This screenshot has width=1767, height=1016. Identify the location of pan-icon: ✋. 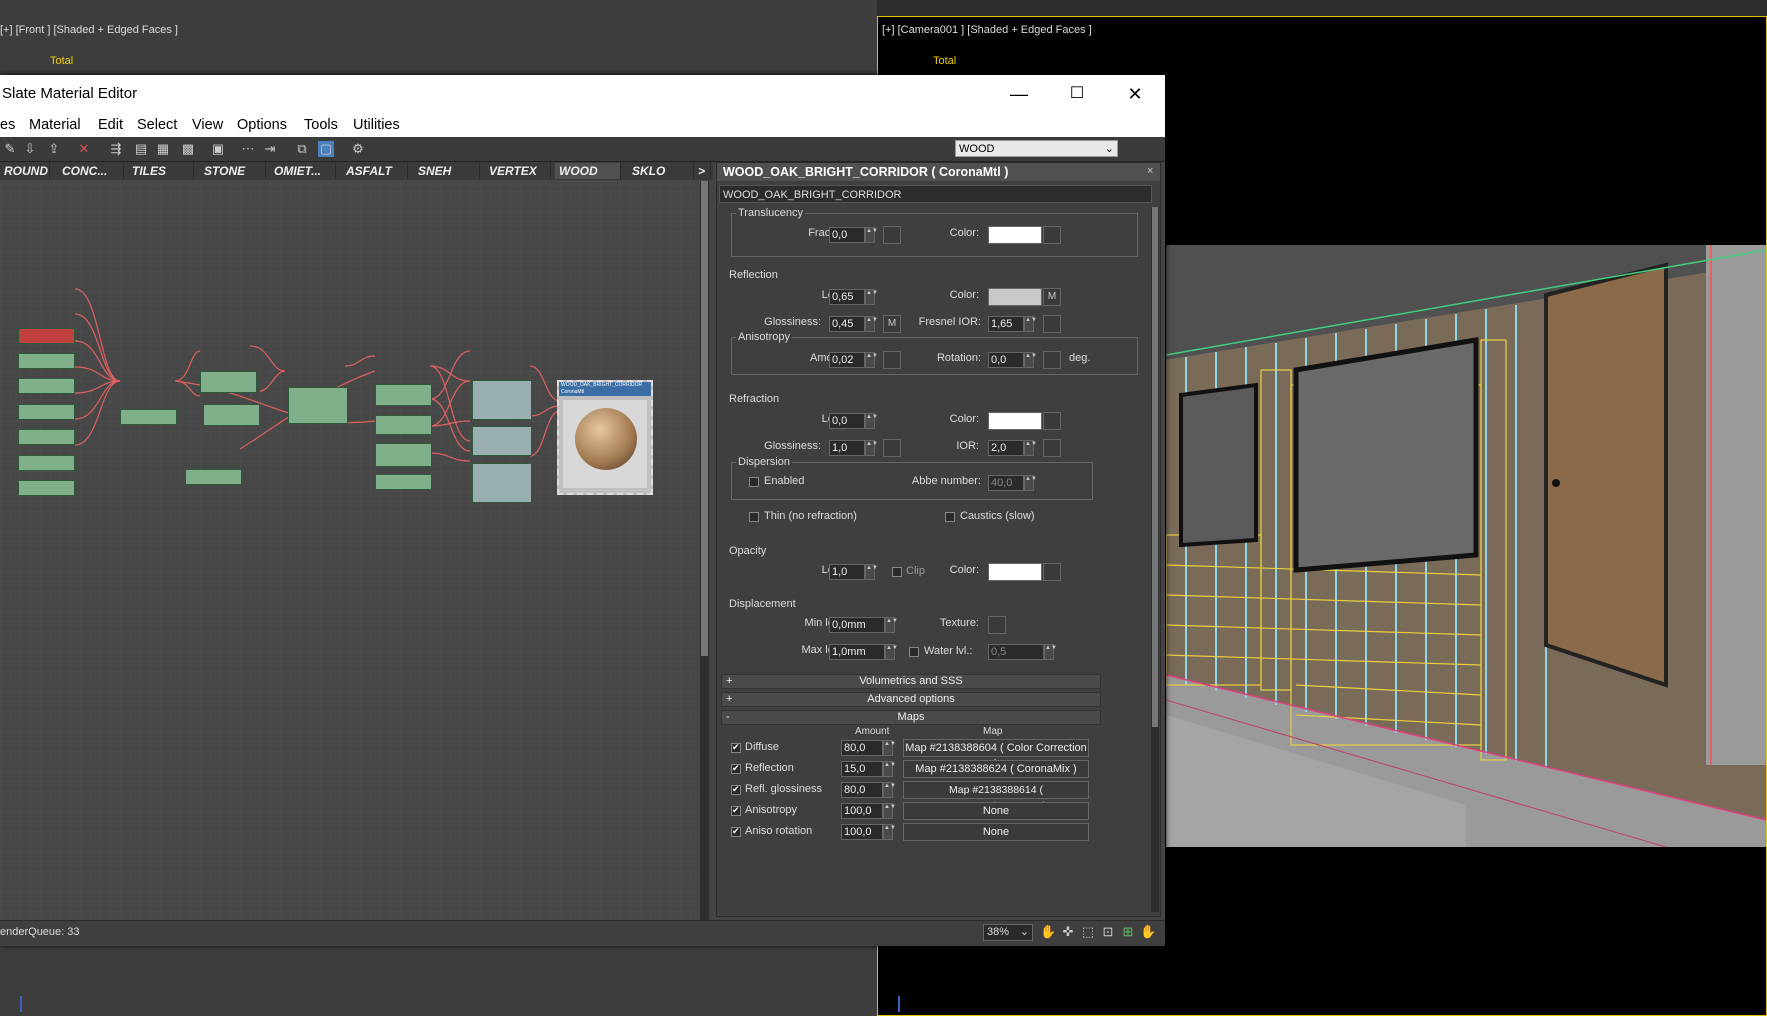
(1048, 932).